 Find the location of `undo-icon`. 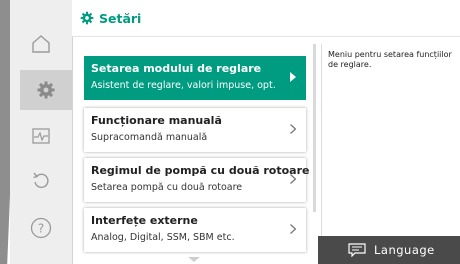

undo-icon is located at coordinates (41, 180).